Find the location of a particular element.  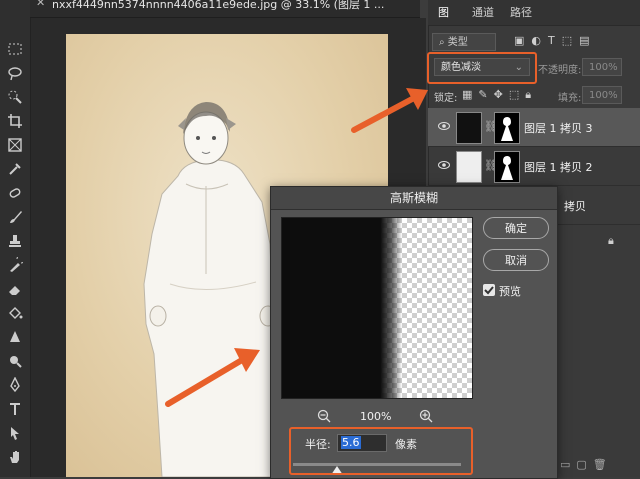

path-selection-tool-icon is located at coordinates (15, 433).